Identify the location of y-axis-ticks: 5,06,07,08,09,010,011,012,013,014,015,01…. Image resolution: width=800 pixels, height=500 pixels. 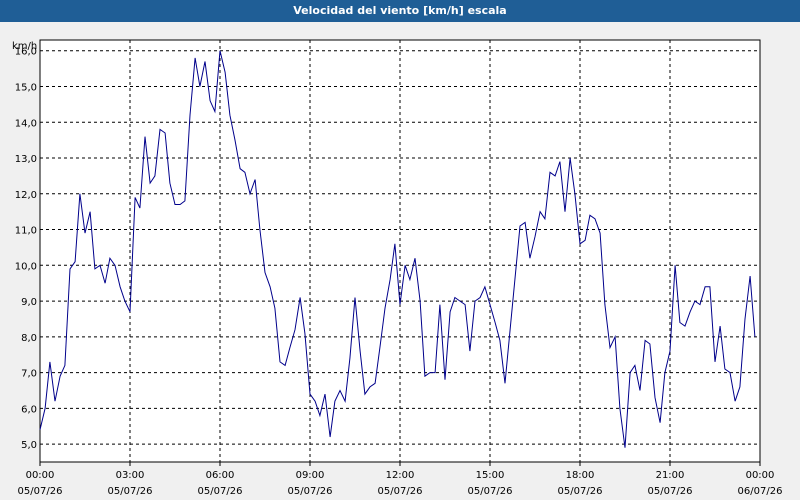
(26, 249).